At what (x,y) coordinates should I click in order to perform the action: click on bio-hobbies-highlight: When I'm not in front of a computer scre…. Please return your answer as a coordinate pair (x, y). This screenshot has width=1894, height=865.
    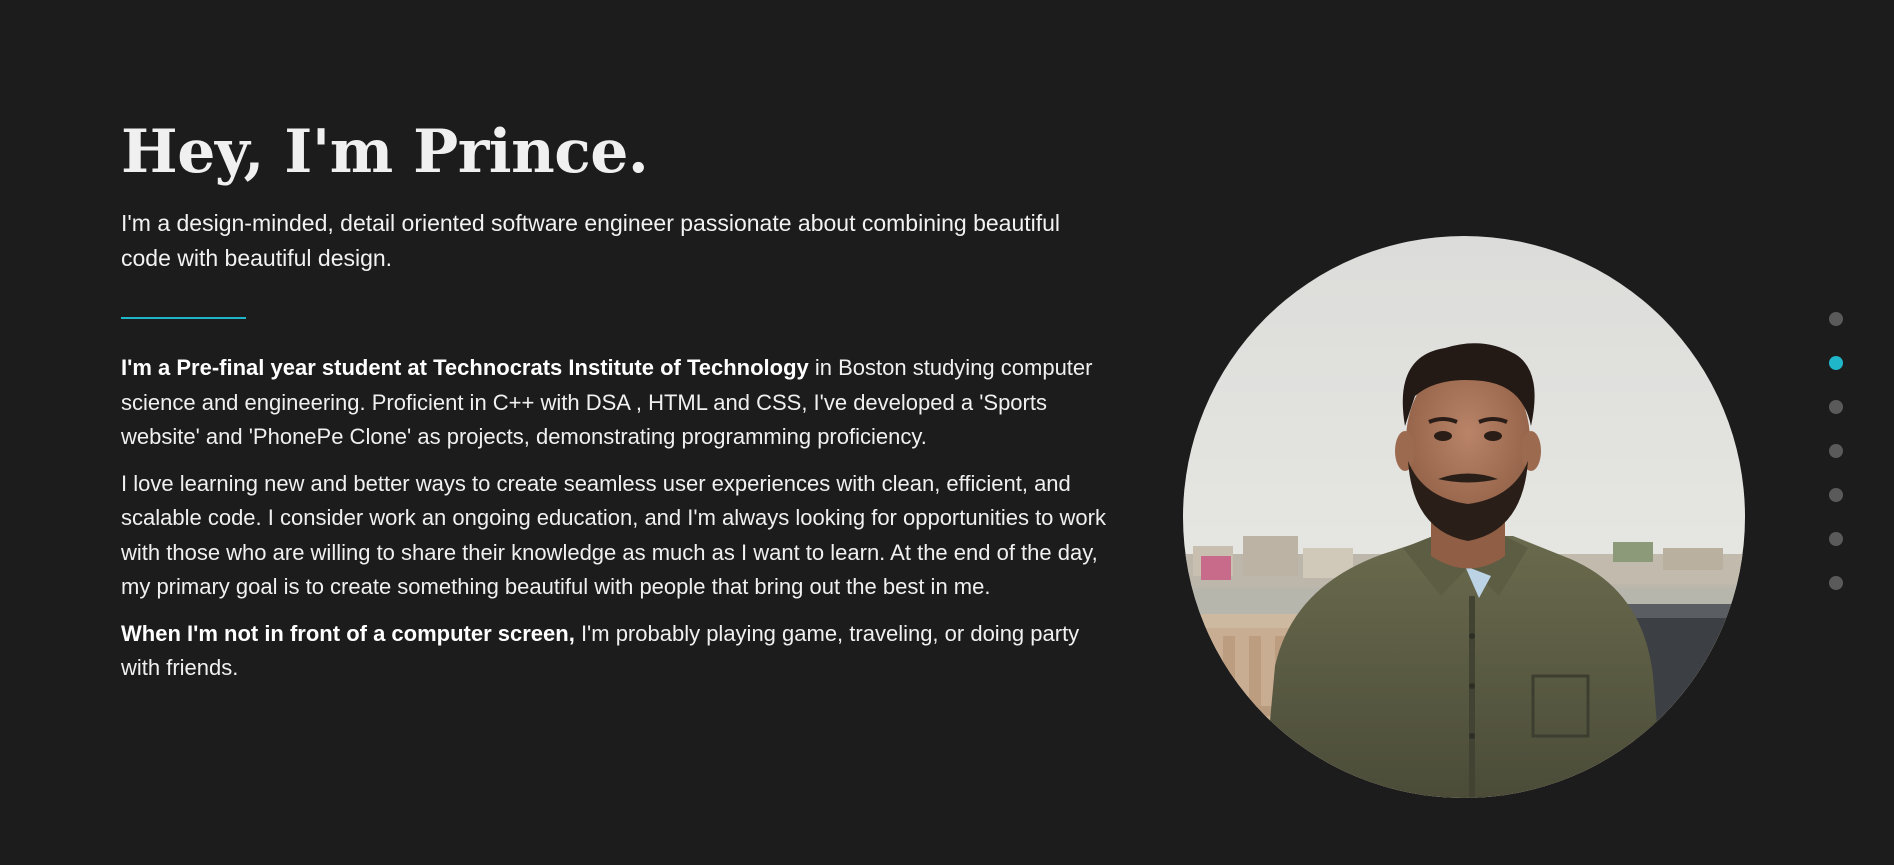
    Looking at the image, I should click on (348, 633).